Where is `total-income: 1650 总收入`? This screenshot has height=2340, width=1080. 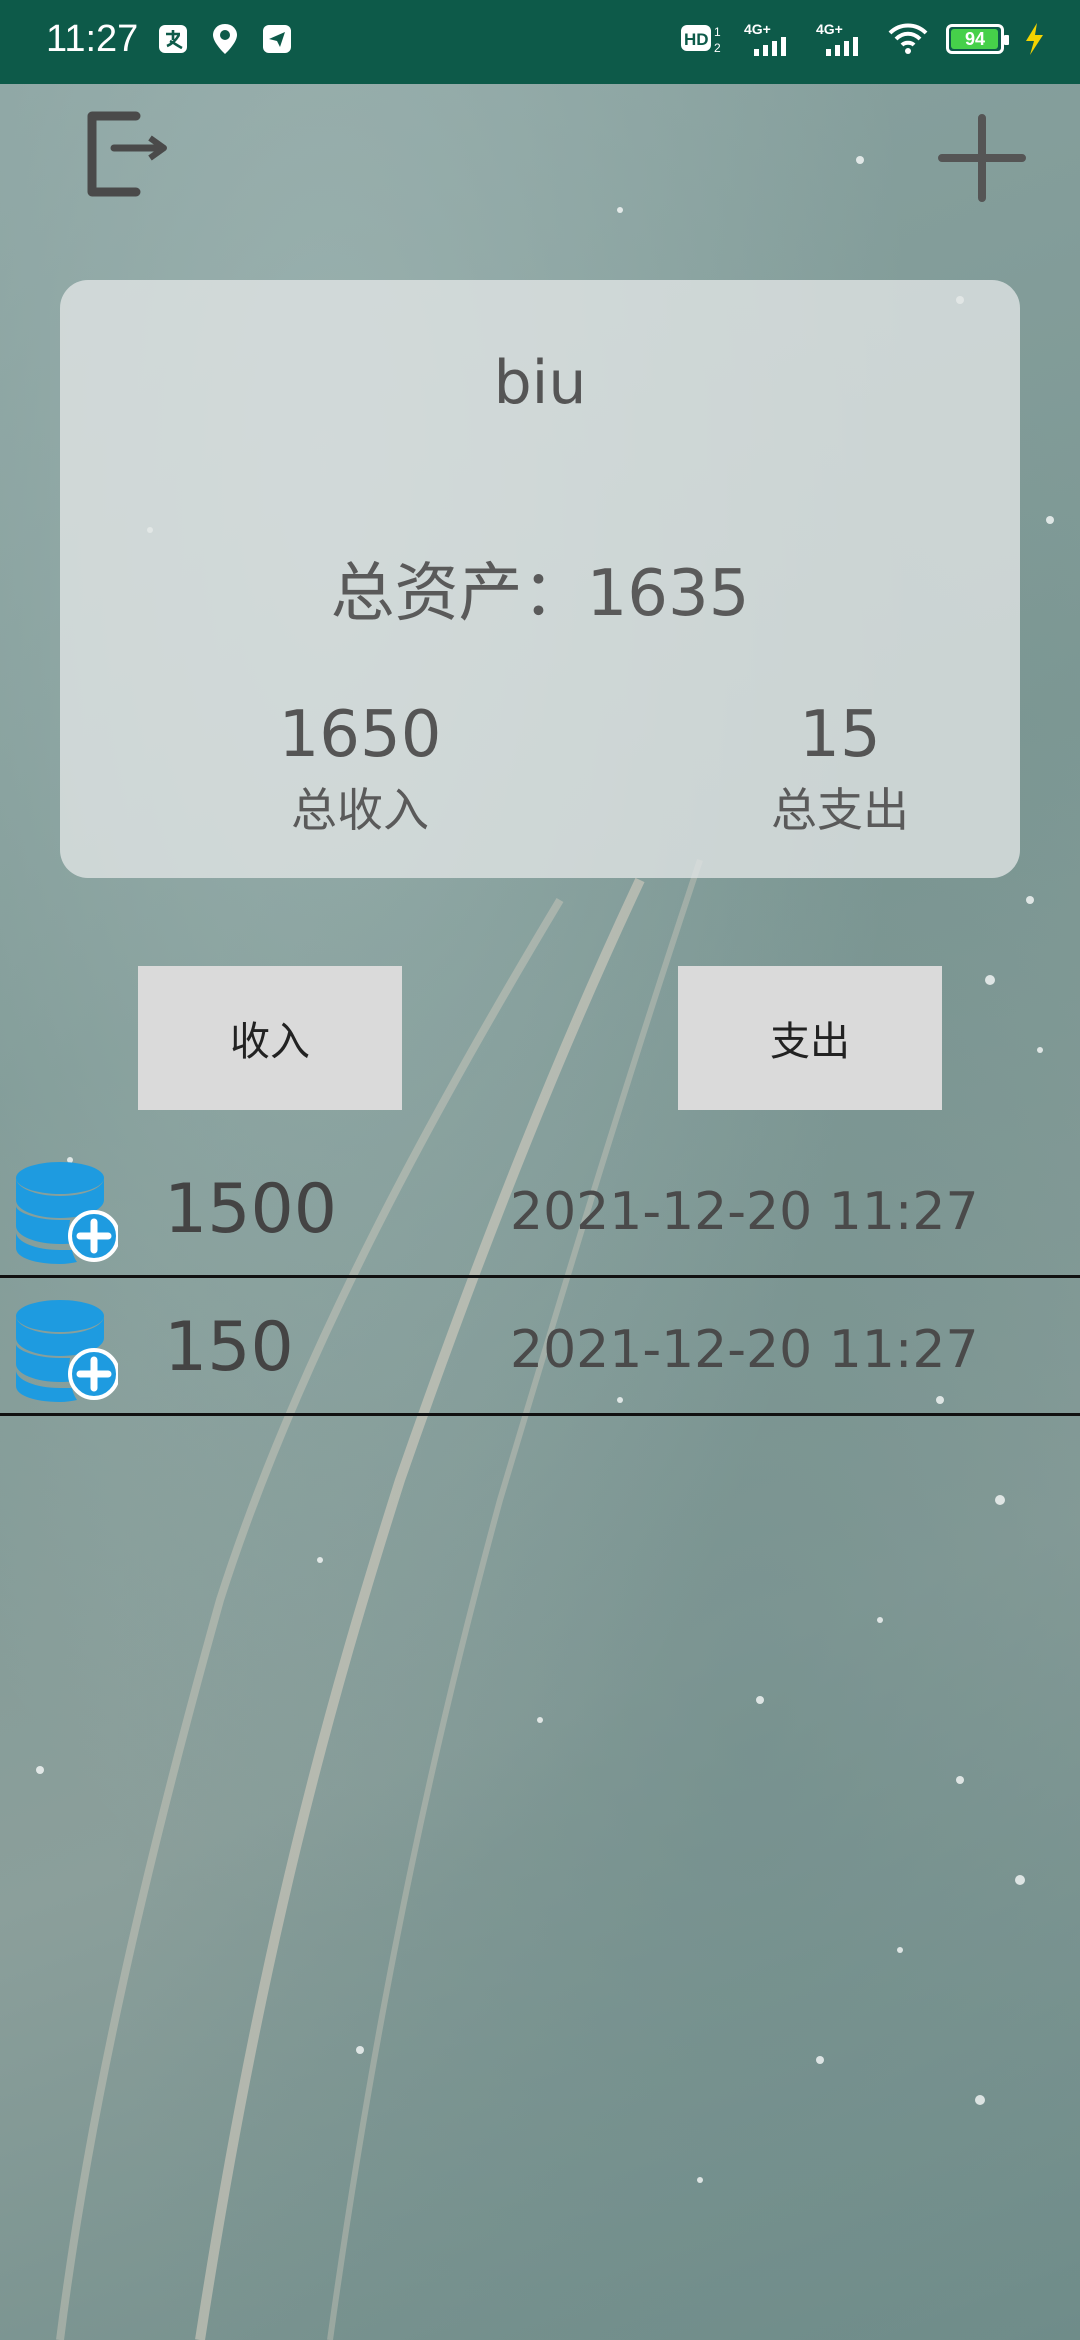
total-income: 1650 总收入 is located at coordinates (360, 770).